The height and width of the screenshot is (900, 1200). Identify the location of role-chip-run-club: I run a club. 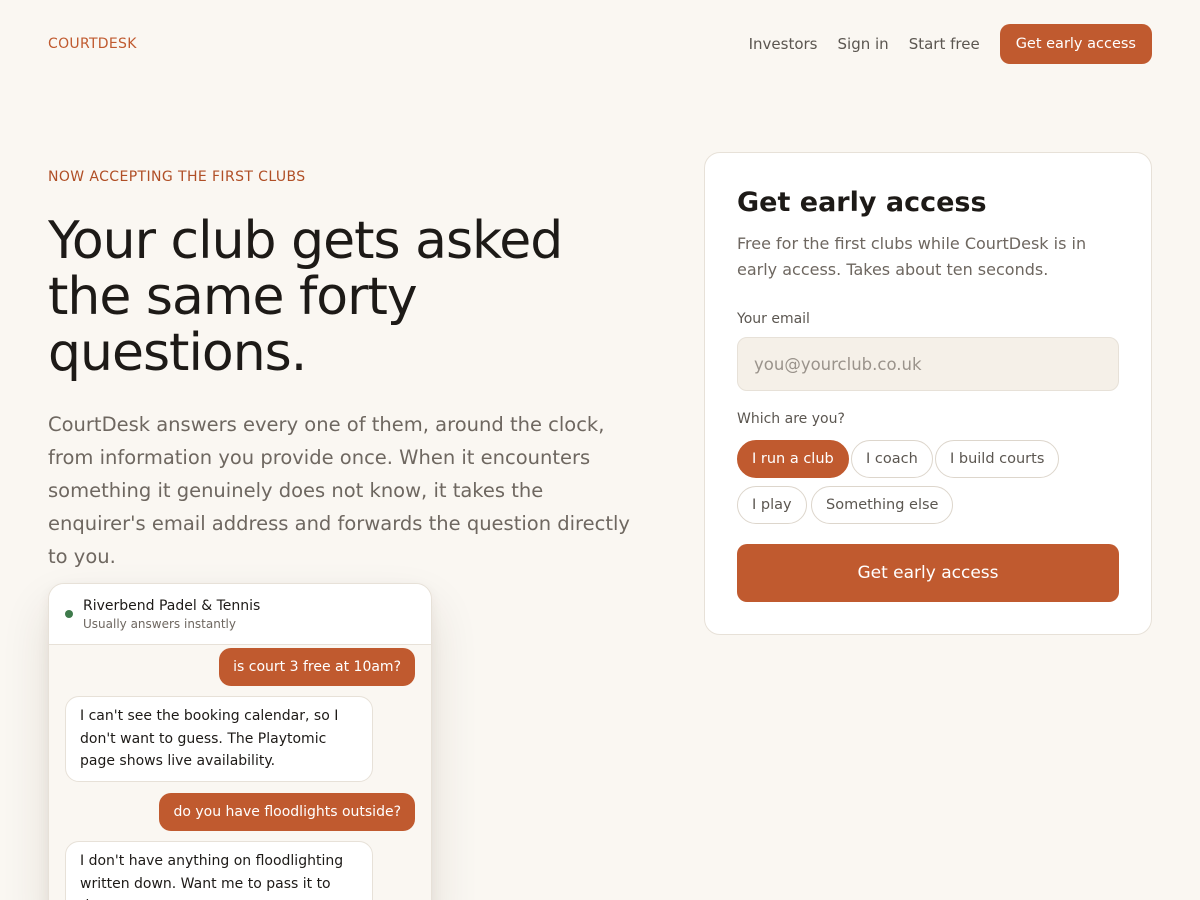
(793, 459).